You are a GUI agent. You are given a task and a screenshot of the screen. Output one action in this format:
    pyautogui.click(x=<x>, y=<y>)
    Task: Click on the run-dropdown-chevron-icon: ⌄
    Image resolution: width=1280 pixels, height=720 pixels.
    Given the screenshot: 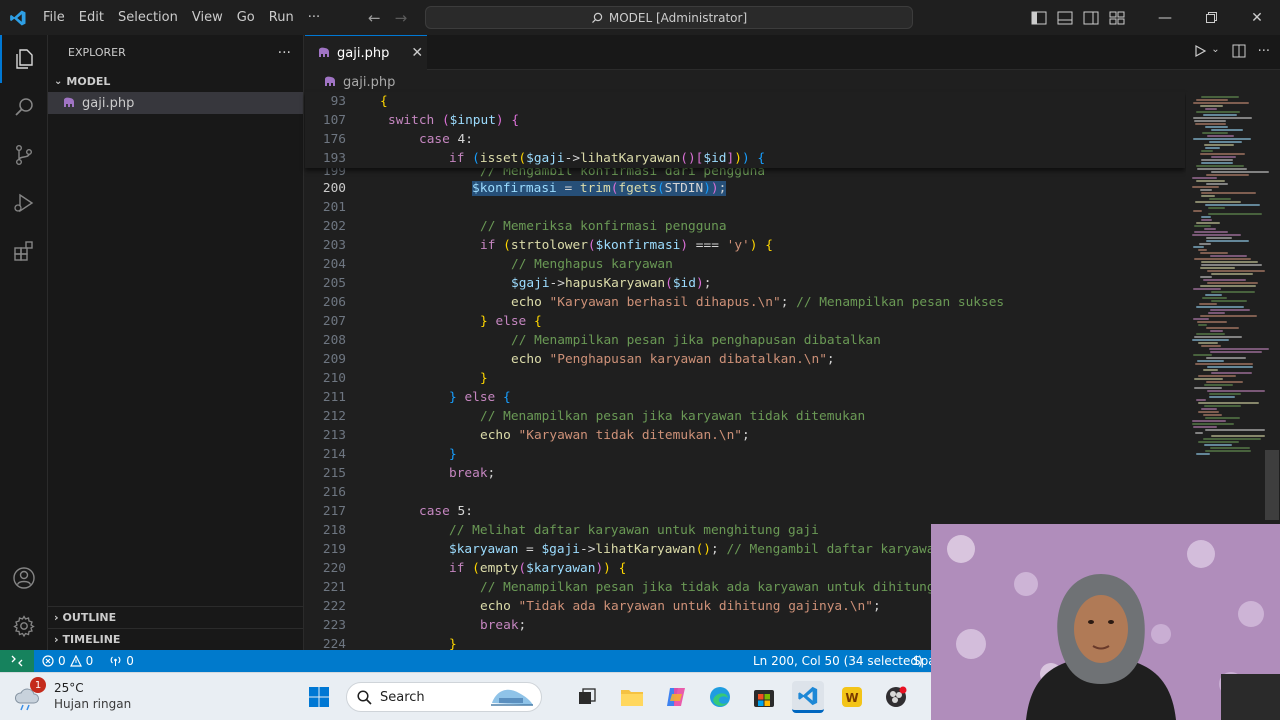 What is the action you would take?
    pyautogui.click(x=1215, y=53)
    